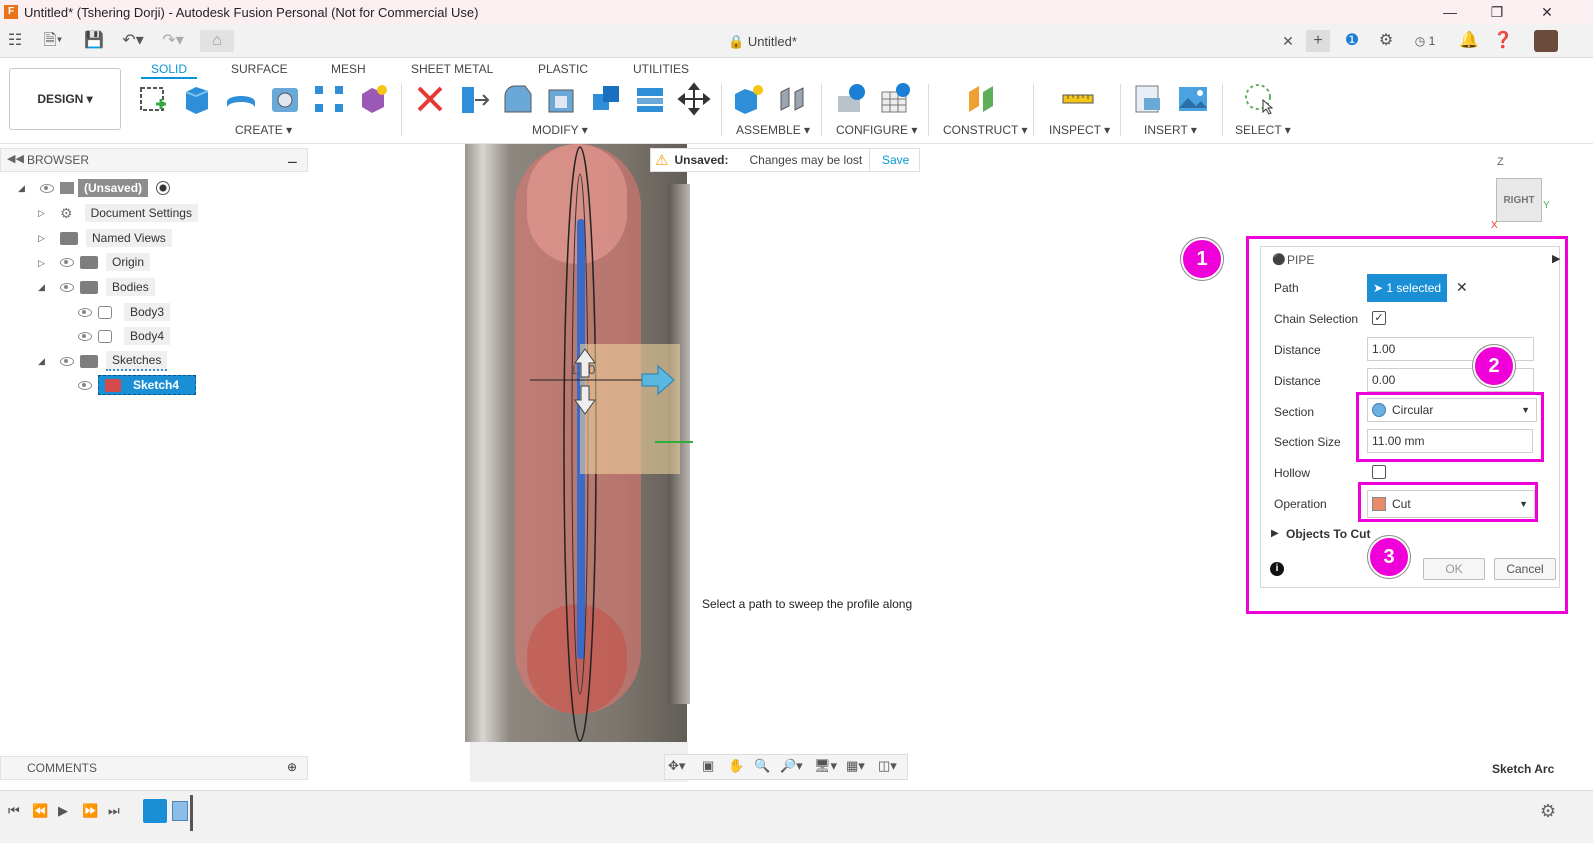 This screenshot has width=1593, height=843. Describe the element at coordinates (982, 99) in the screenshot. I see `offset-plane-icon` at that location.